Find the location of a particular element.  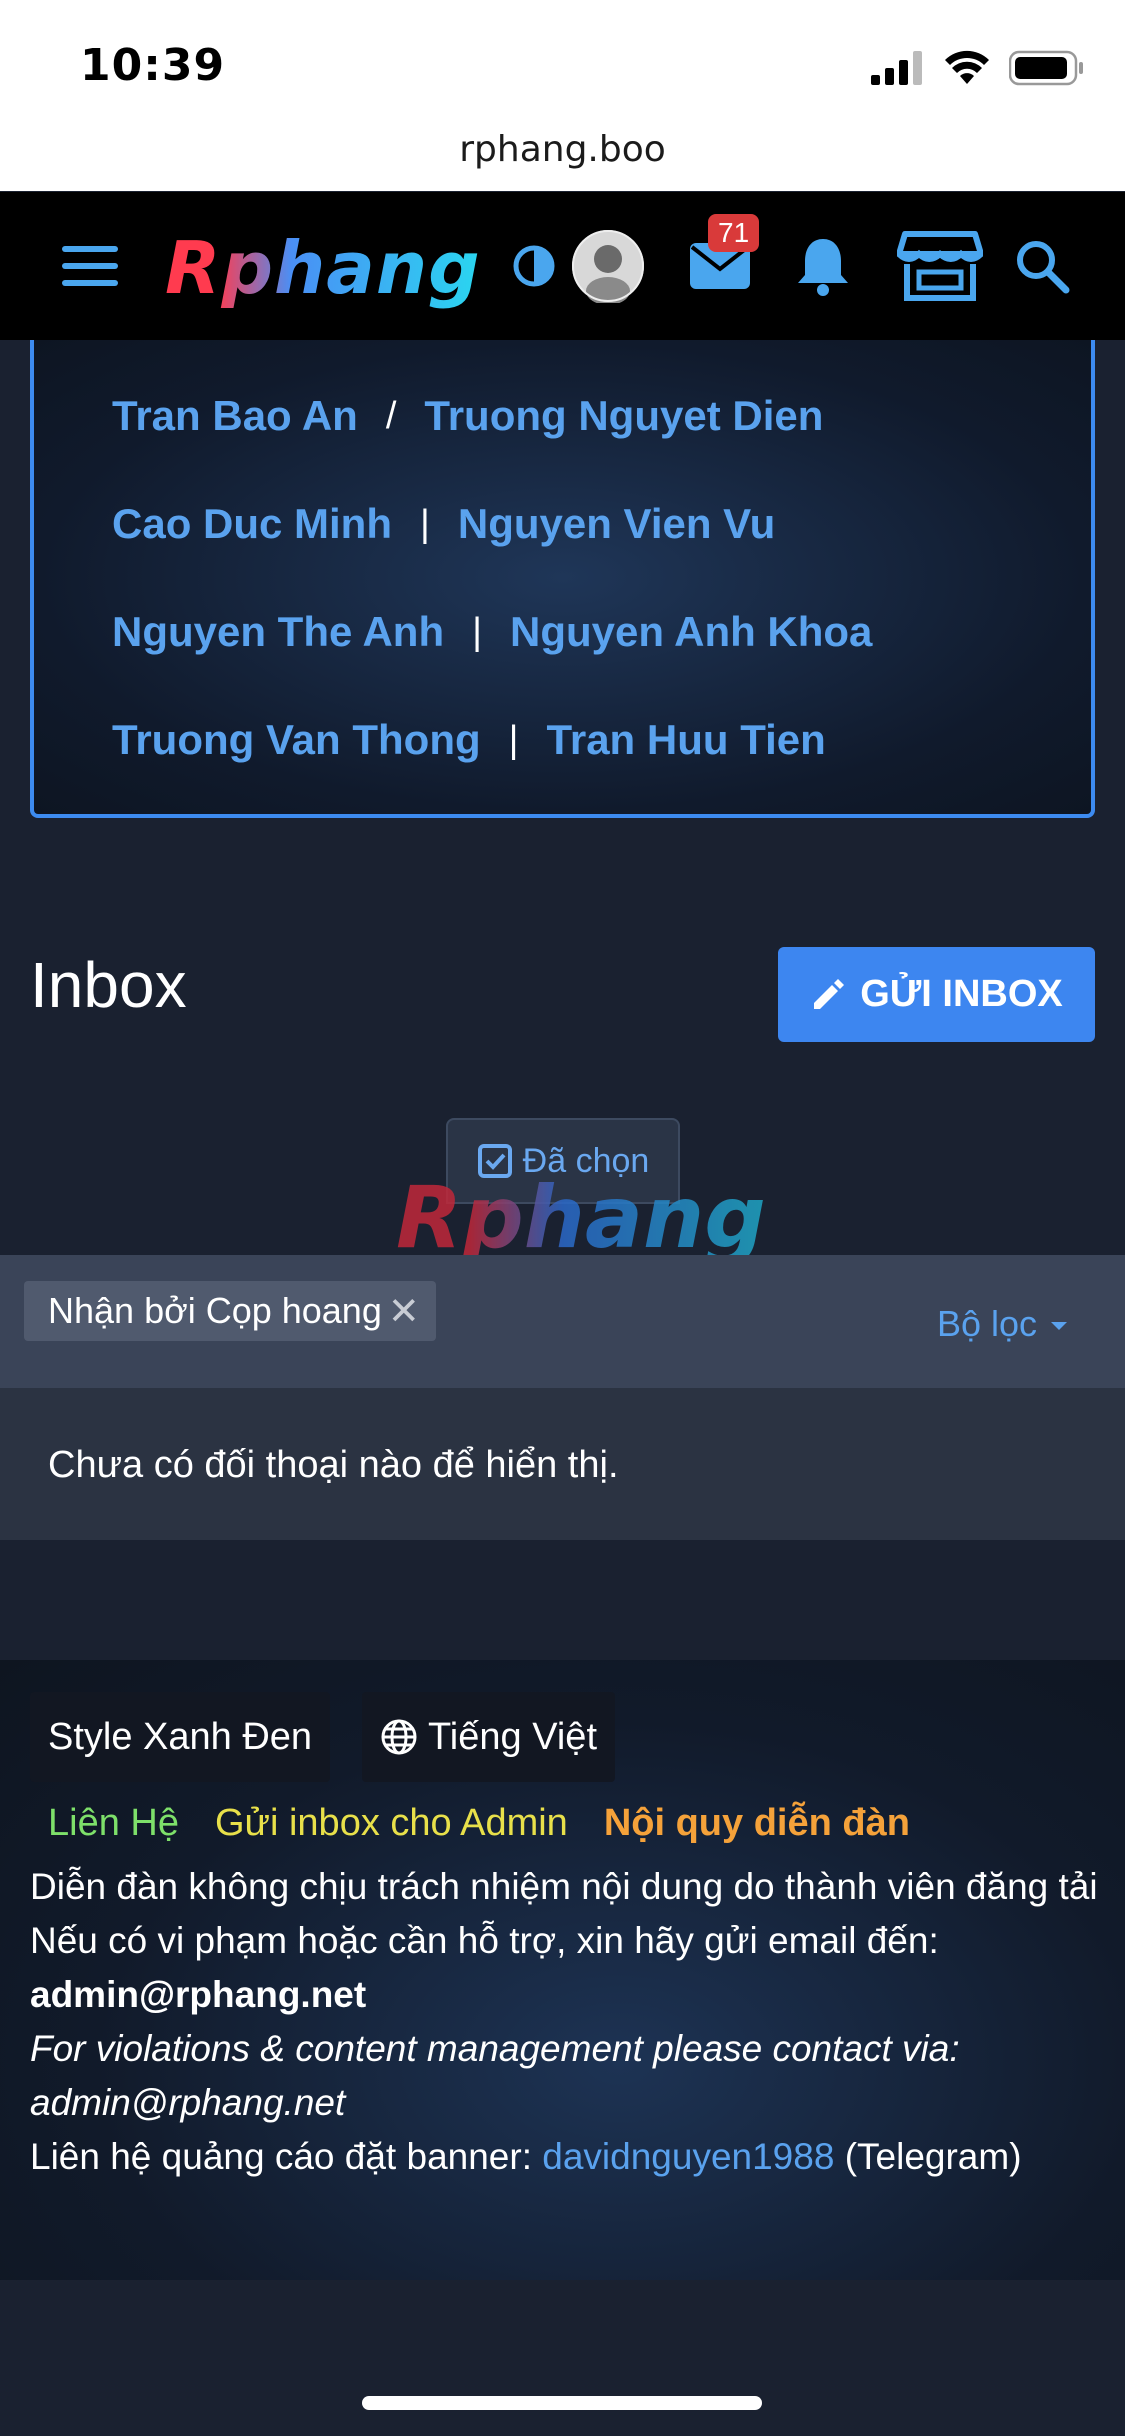

admin-inbox-link: Gửi inbox cho Admin is located at coordinates (391, 1823).